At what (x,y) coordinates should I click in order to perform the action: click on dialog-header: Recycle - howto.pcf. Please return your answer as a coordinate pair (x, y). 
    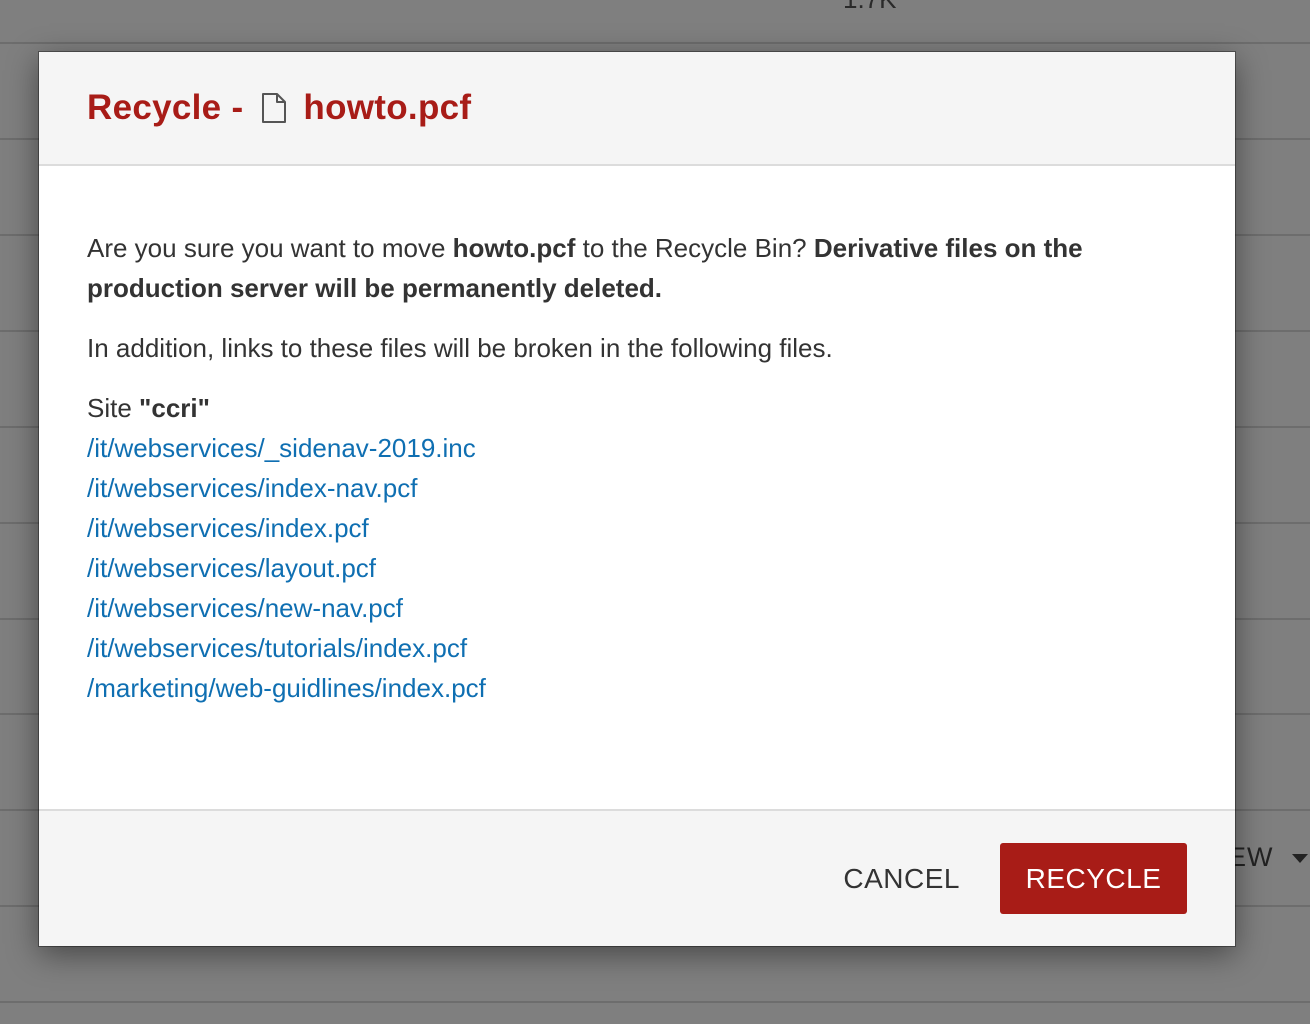
    Looking at the image, I should click on (637, 109).